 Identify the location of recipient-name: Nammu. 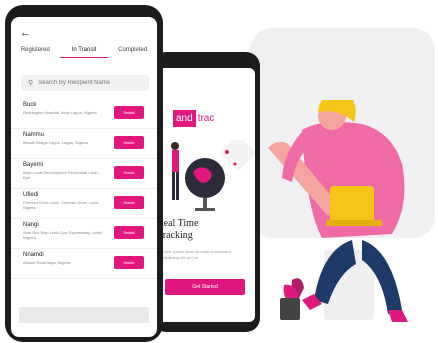
(34, 135).